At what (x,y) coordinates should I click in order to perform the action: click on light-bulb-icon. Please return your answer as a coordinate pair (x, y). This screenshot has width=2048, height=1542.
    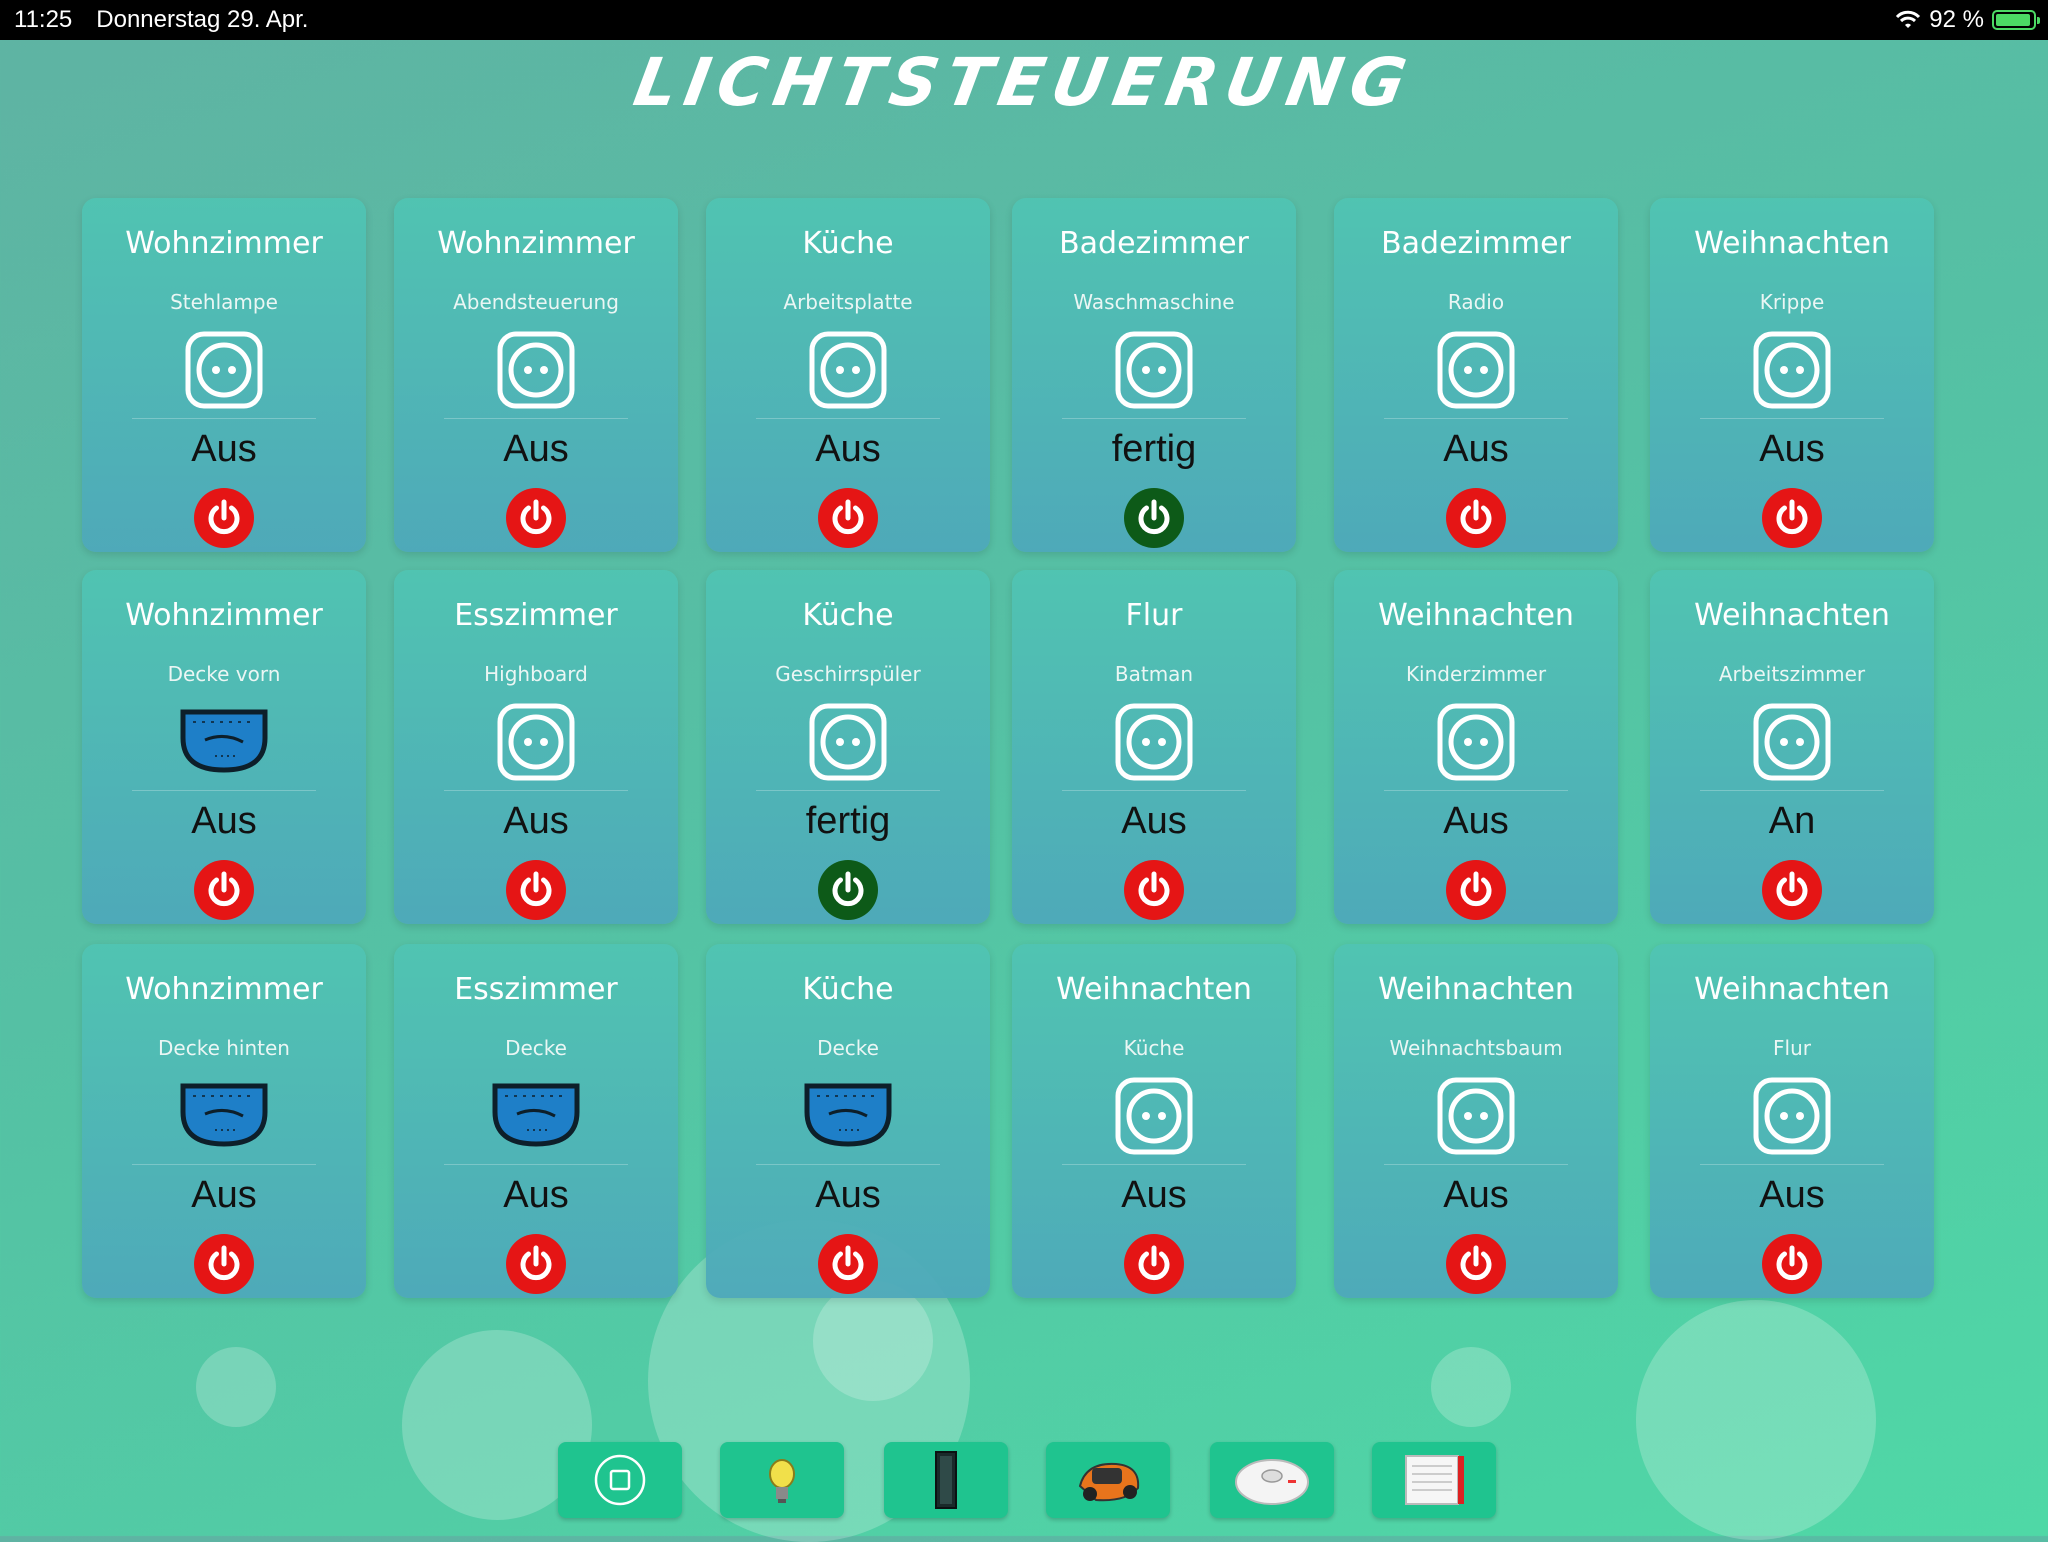
    Looking at the image, I should click on (782, 1481).